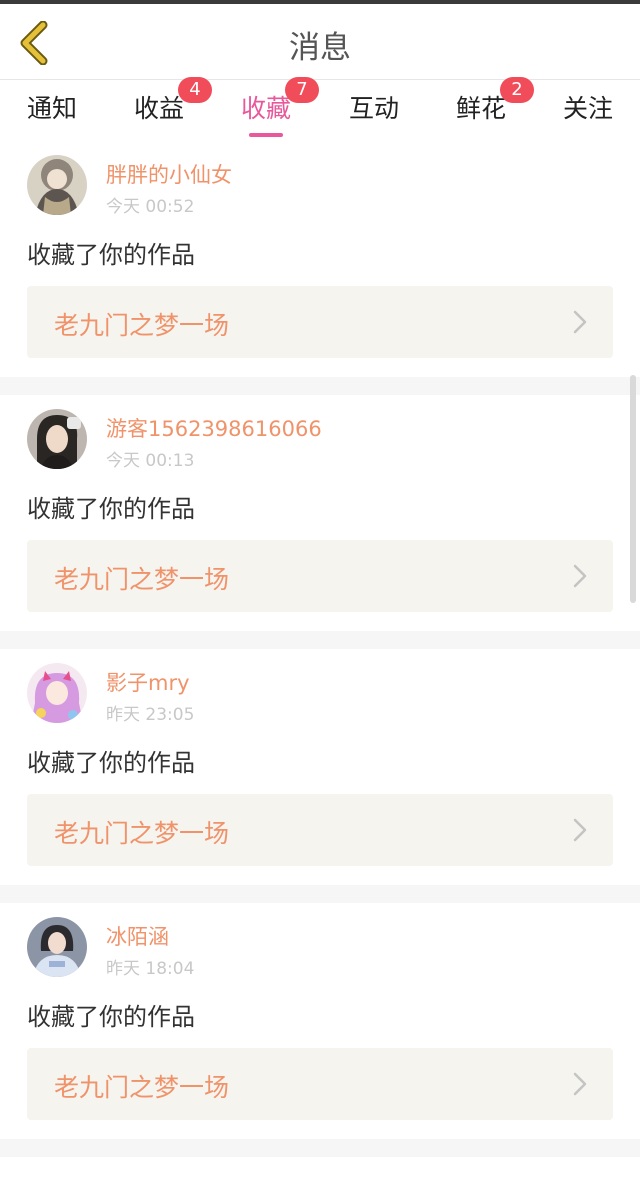 This screenshot has width=640, height=1184. I want to click on tab-badge: 2, so click(517, 90).